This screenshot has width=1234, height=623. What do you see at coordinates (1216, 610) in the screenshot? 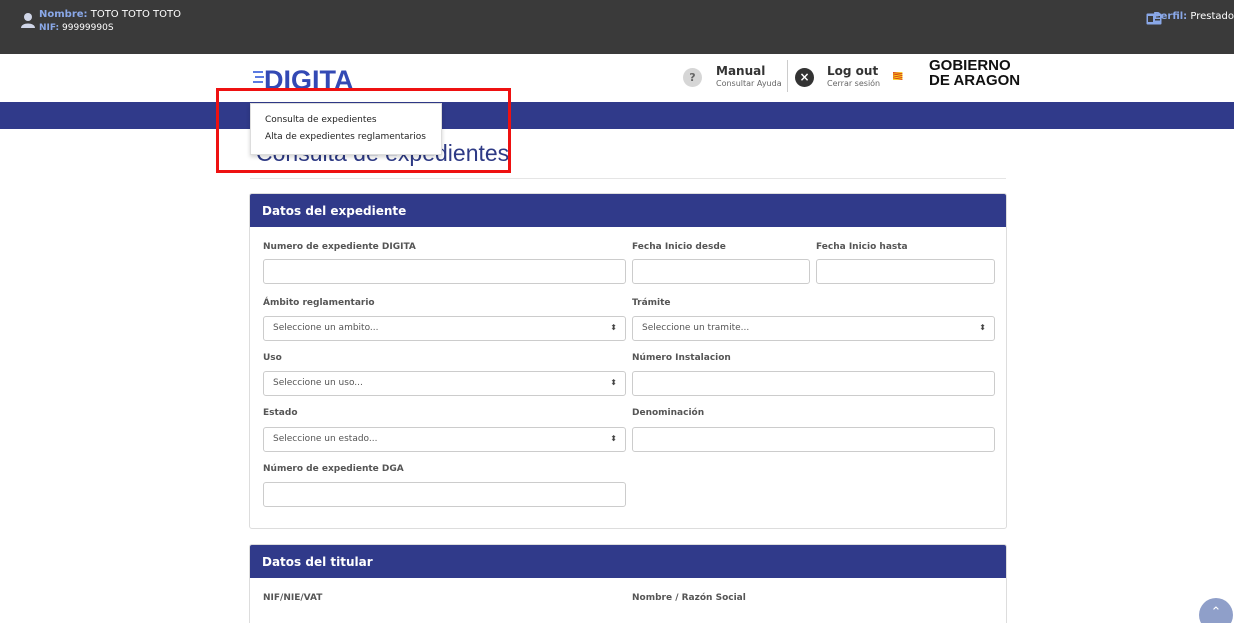
I see `scroll-top-button: ⌃` at bounding box center [1216, 610].